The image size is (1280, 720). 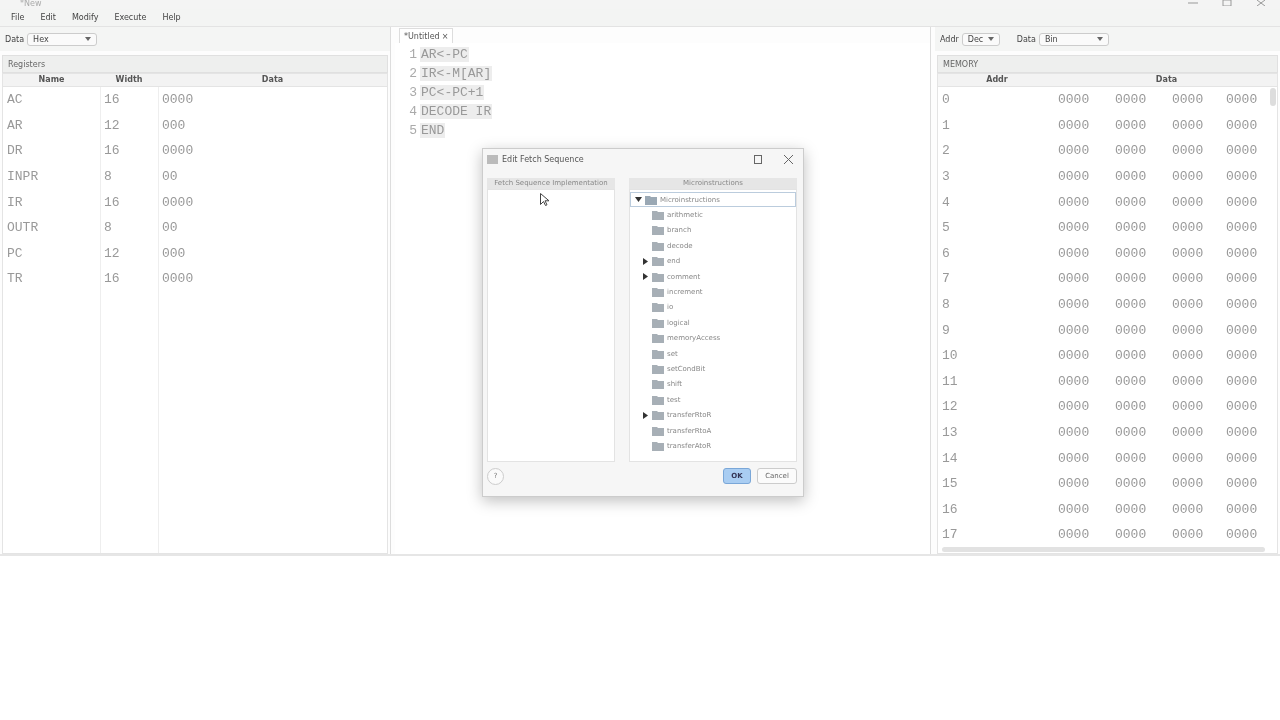 I want to click on line-number: 2, so click(x=412, y=73).